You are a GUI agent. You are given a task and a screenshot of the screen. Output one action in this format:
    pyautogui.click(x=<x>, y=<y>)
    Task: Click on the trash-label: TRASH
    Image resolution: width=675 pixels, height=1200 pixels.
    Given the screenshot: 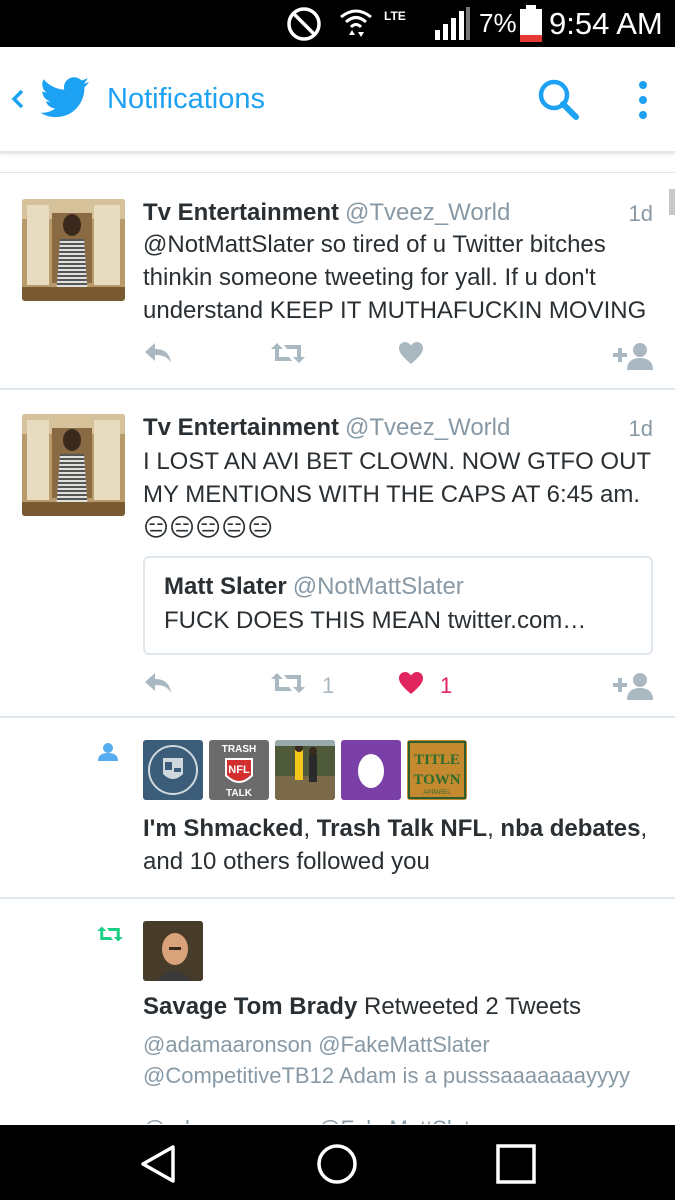 What is the action you would take?
    pyautogui.click(x=239, y=749)
    